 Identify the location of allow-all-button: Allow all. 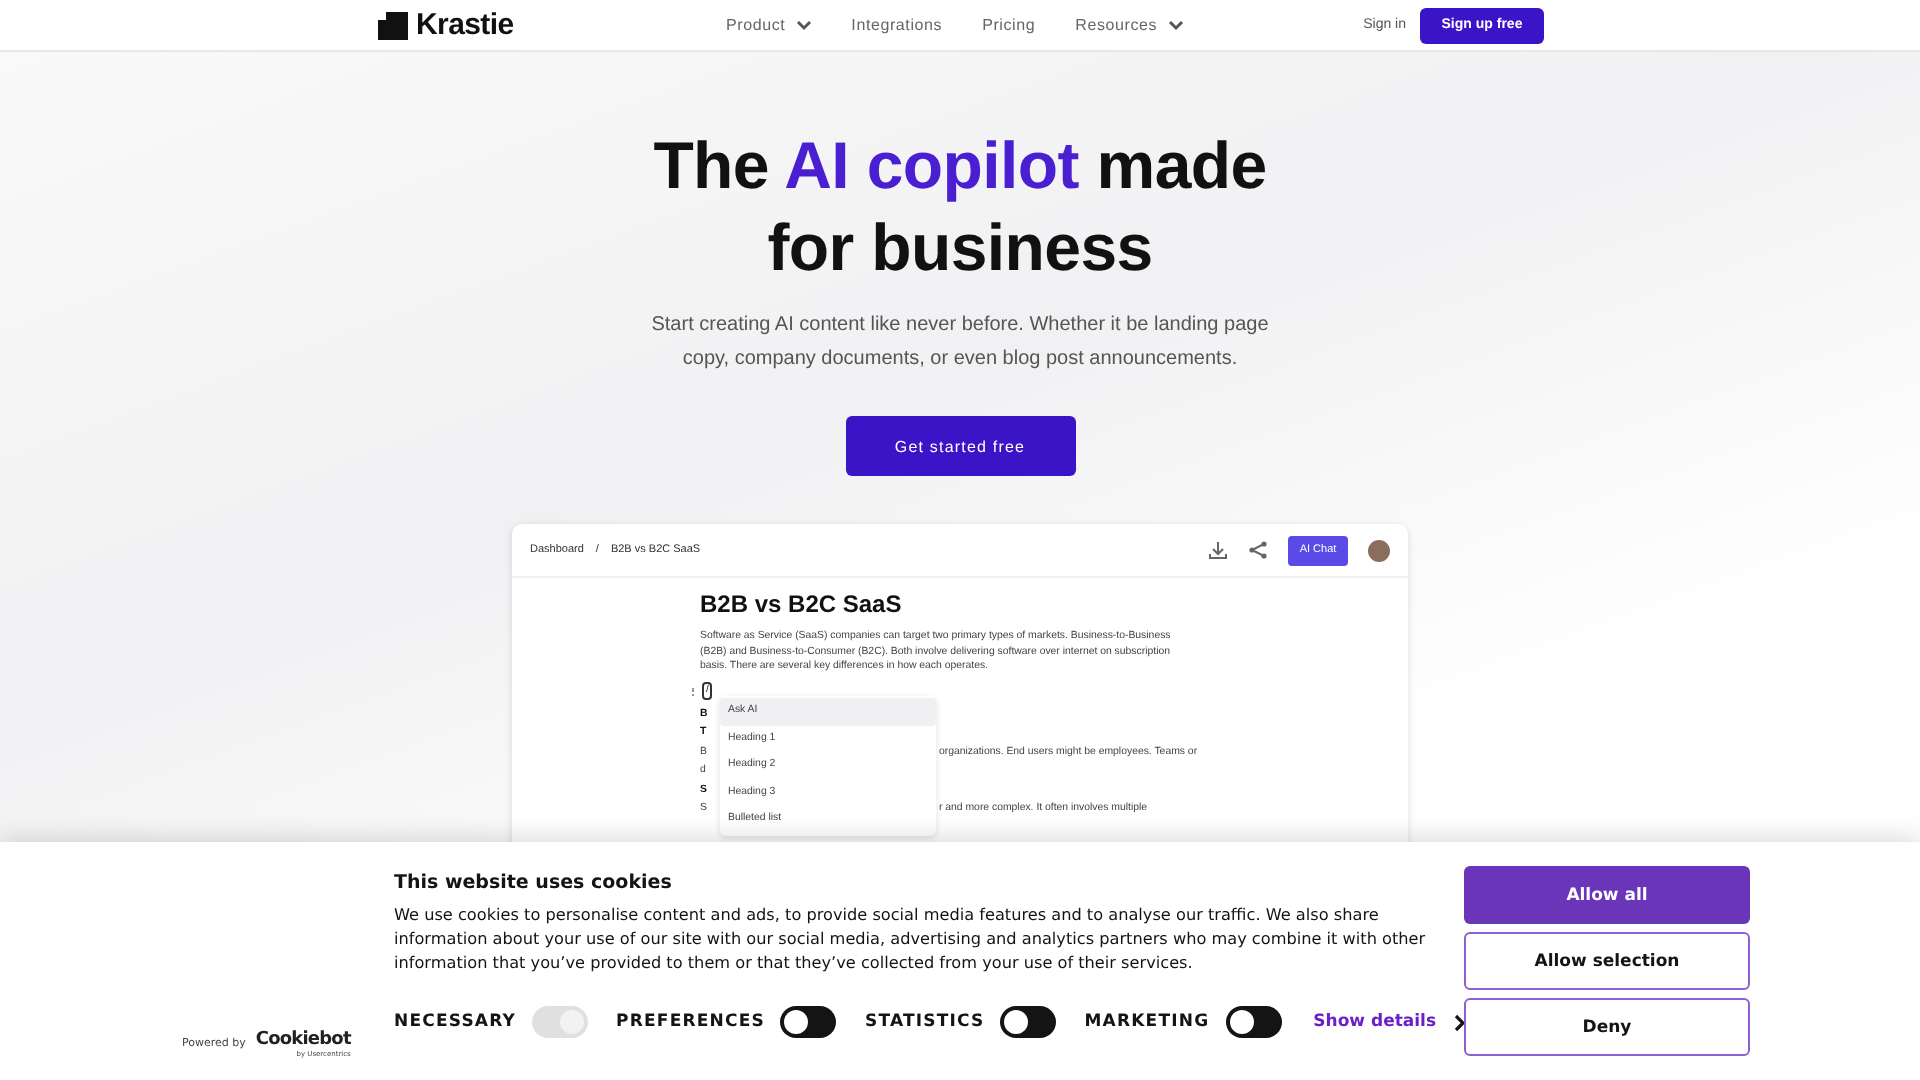
(1607, 895).